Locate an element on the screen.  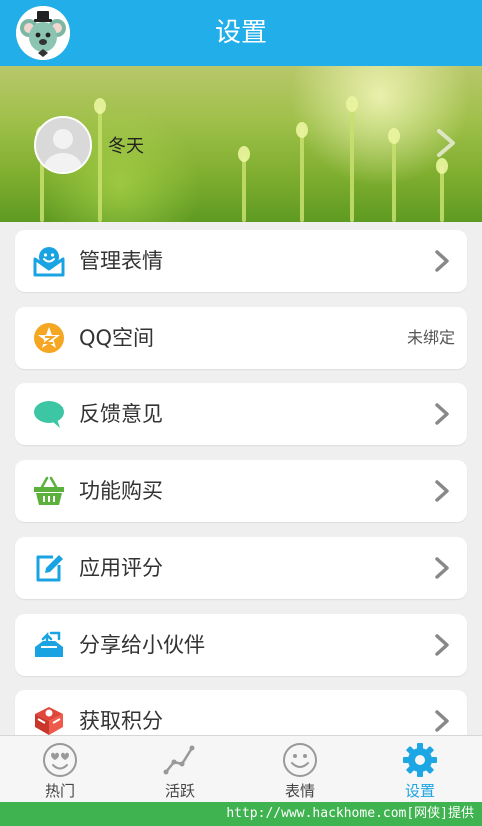
watermark-strip: http://www.hackhome.com[网侠]提供 is located at coordinates (241, 814).